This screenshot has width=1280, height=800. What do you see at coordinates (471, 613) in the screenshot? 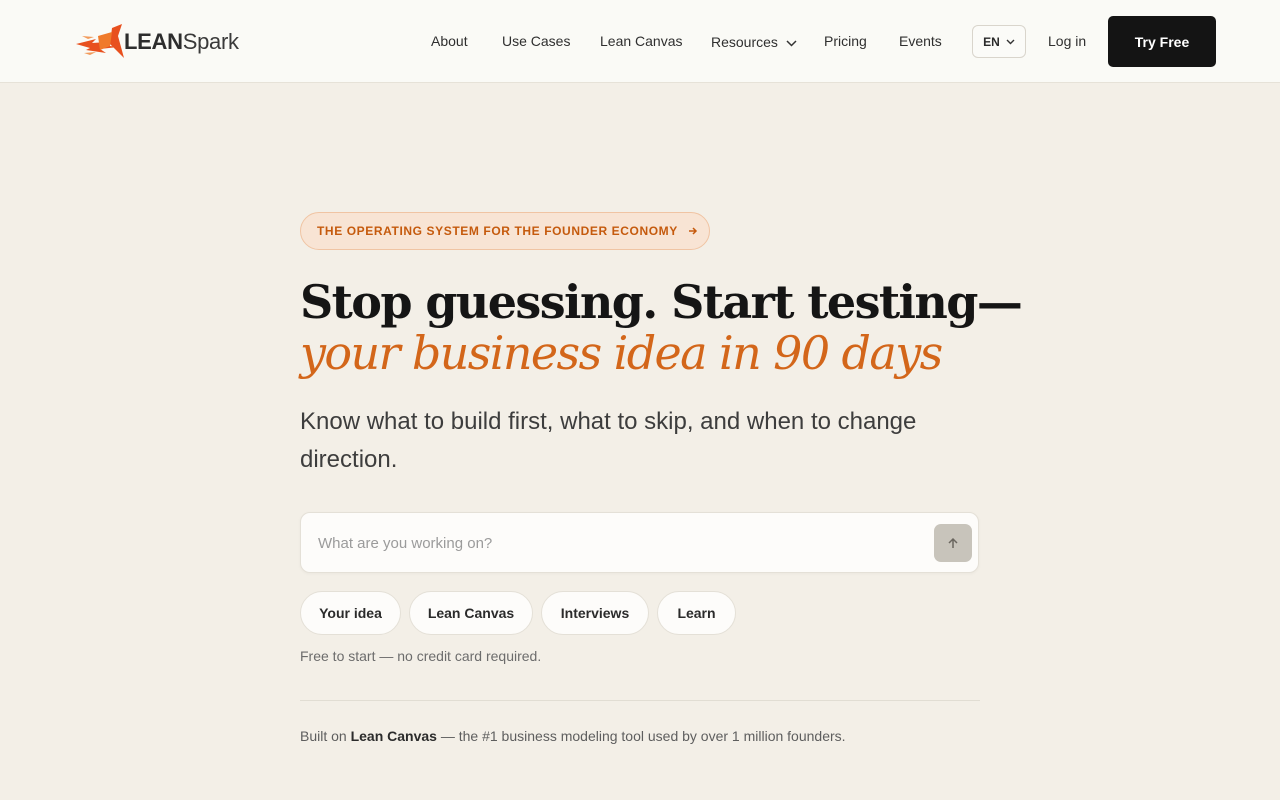
I see `chip-lean-canvas: Lean Canvas` at bounding box center [471, 613].